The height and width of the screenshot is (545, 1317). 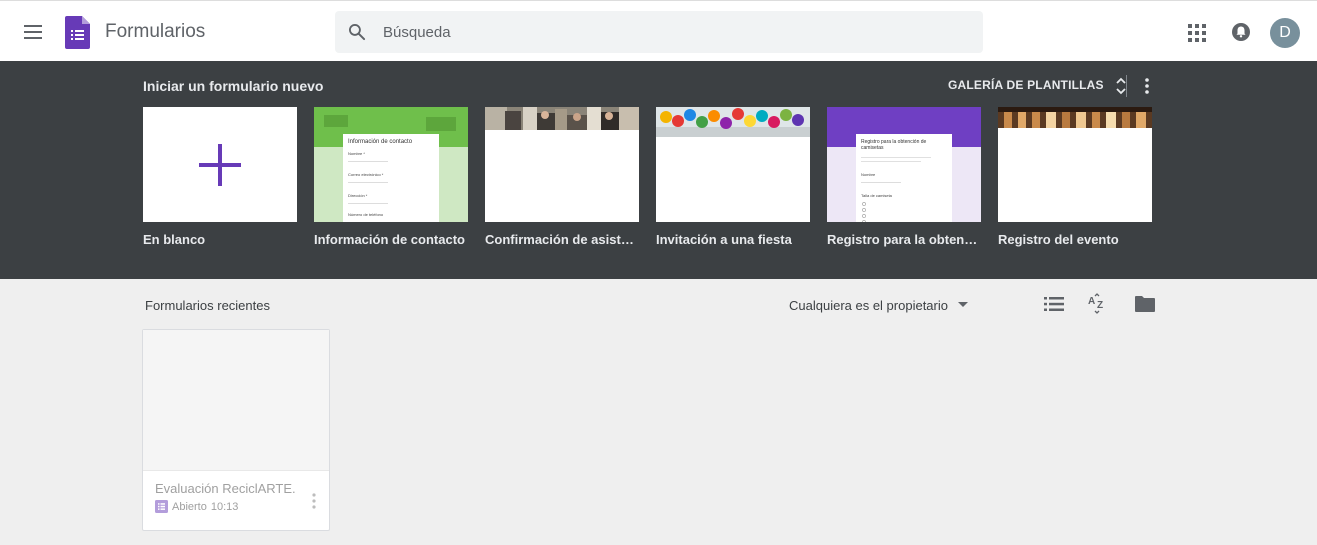 I want to click on apps-grid-icon, so click(x=1197, y=33).